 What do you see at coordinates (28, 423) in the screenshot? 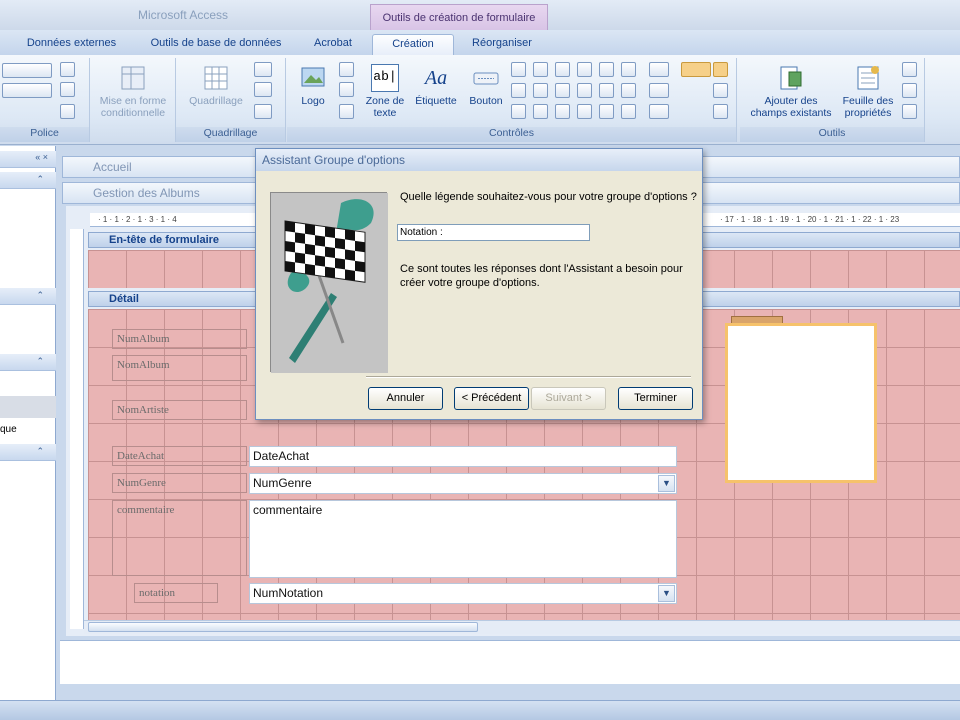
I see `navigation-pane: « × ⌃ ⌃ ⌃ que ⌃` at bounding box center [28, 423].